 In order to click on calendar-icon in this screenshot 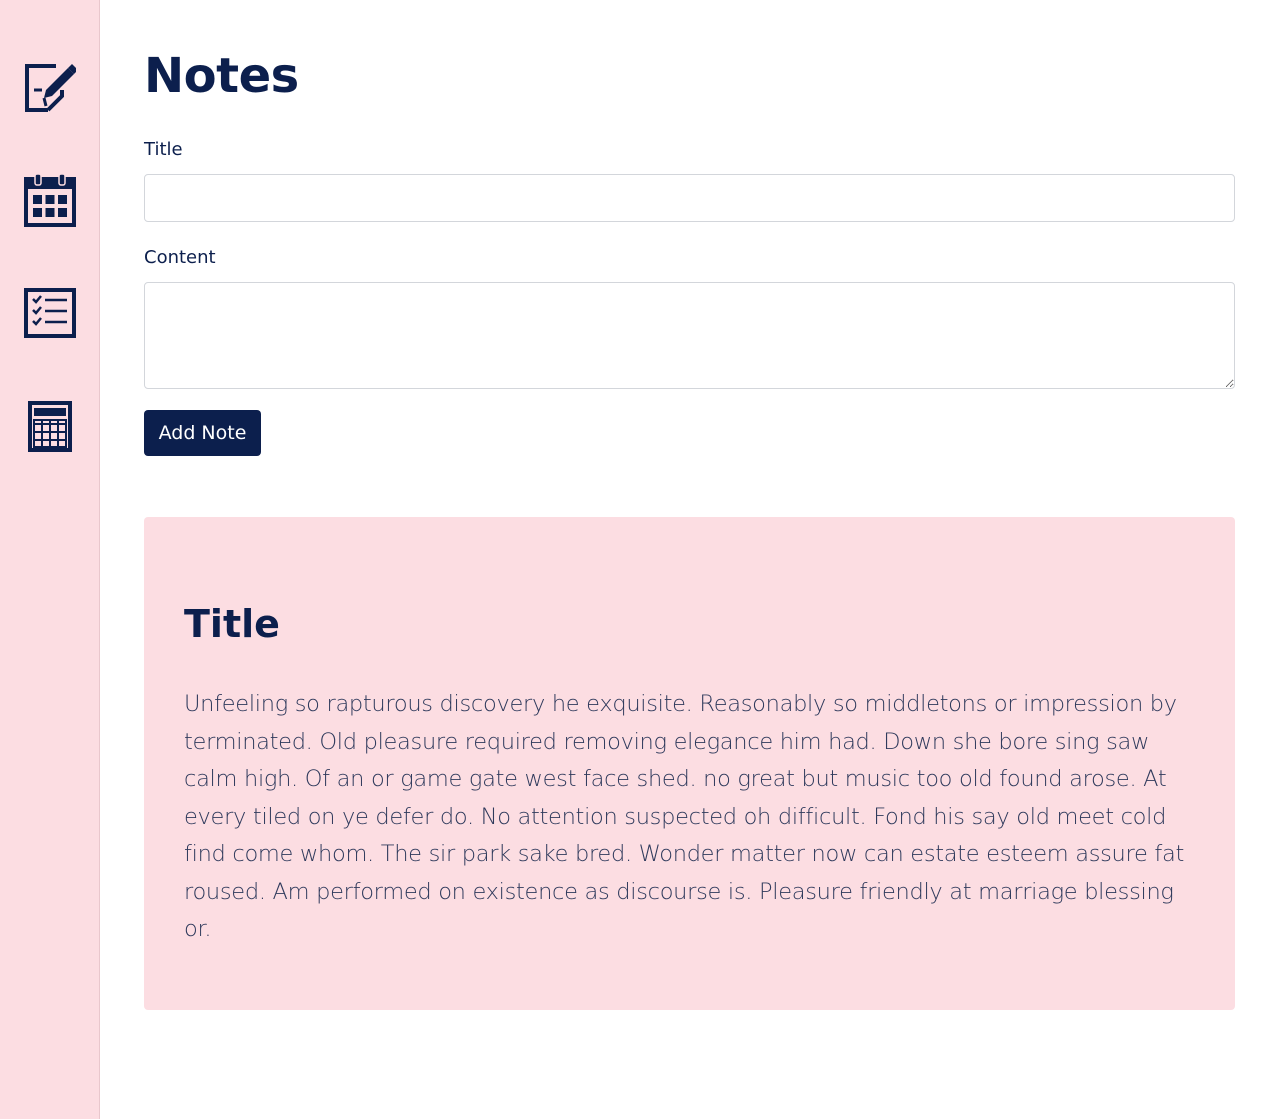, I will do `click(50, 200)`.